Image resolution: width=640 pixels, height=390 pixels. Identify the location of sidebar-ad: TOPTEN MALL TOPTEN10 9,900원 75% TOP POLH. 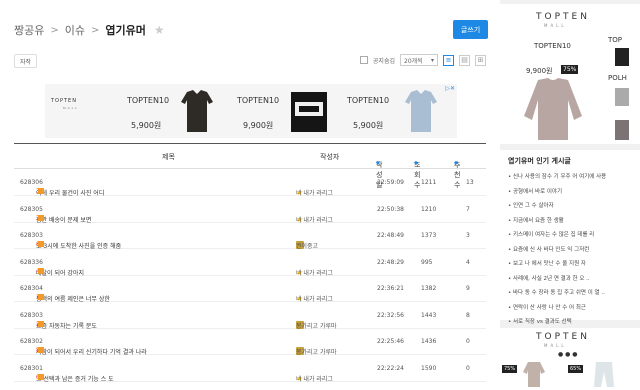
(570, 74).